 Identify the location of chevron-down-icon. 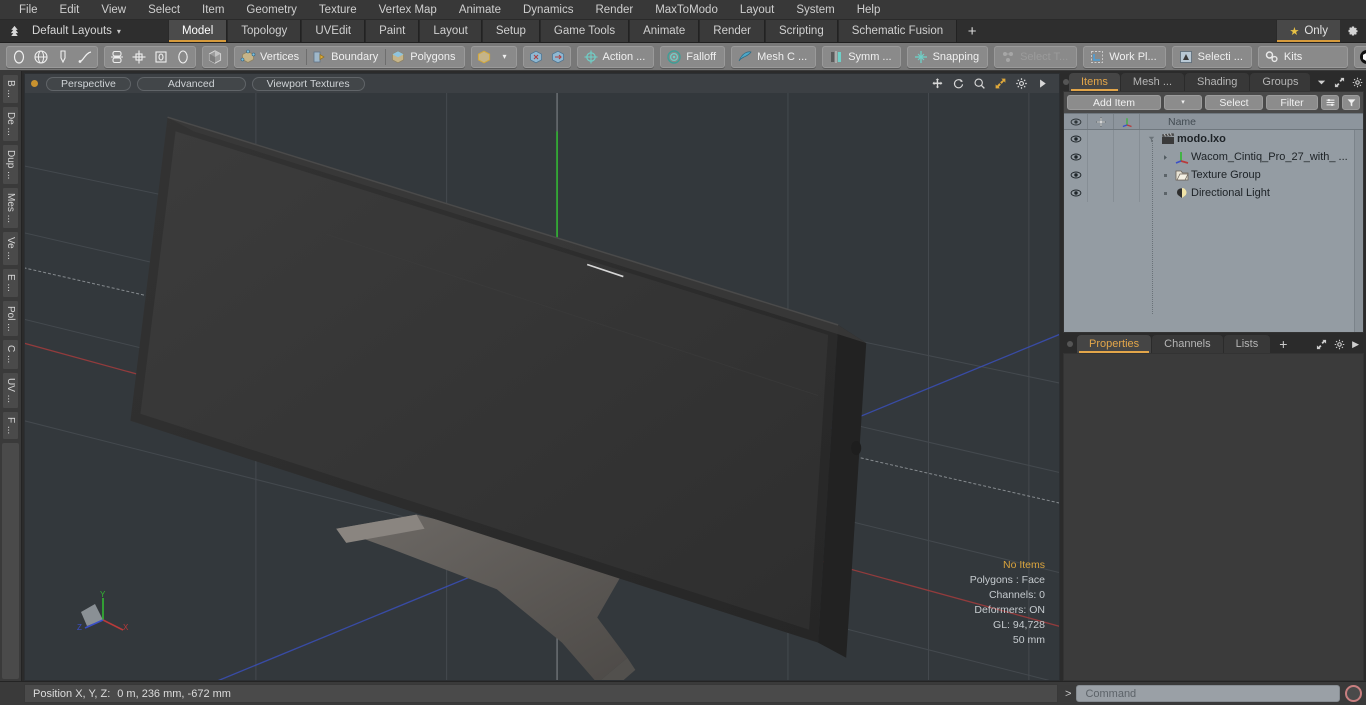
(1321, 82).